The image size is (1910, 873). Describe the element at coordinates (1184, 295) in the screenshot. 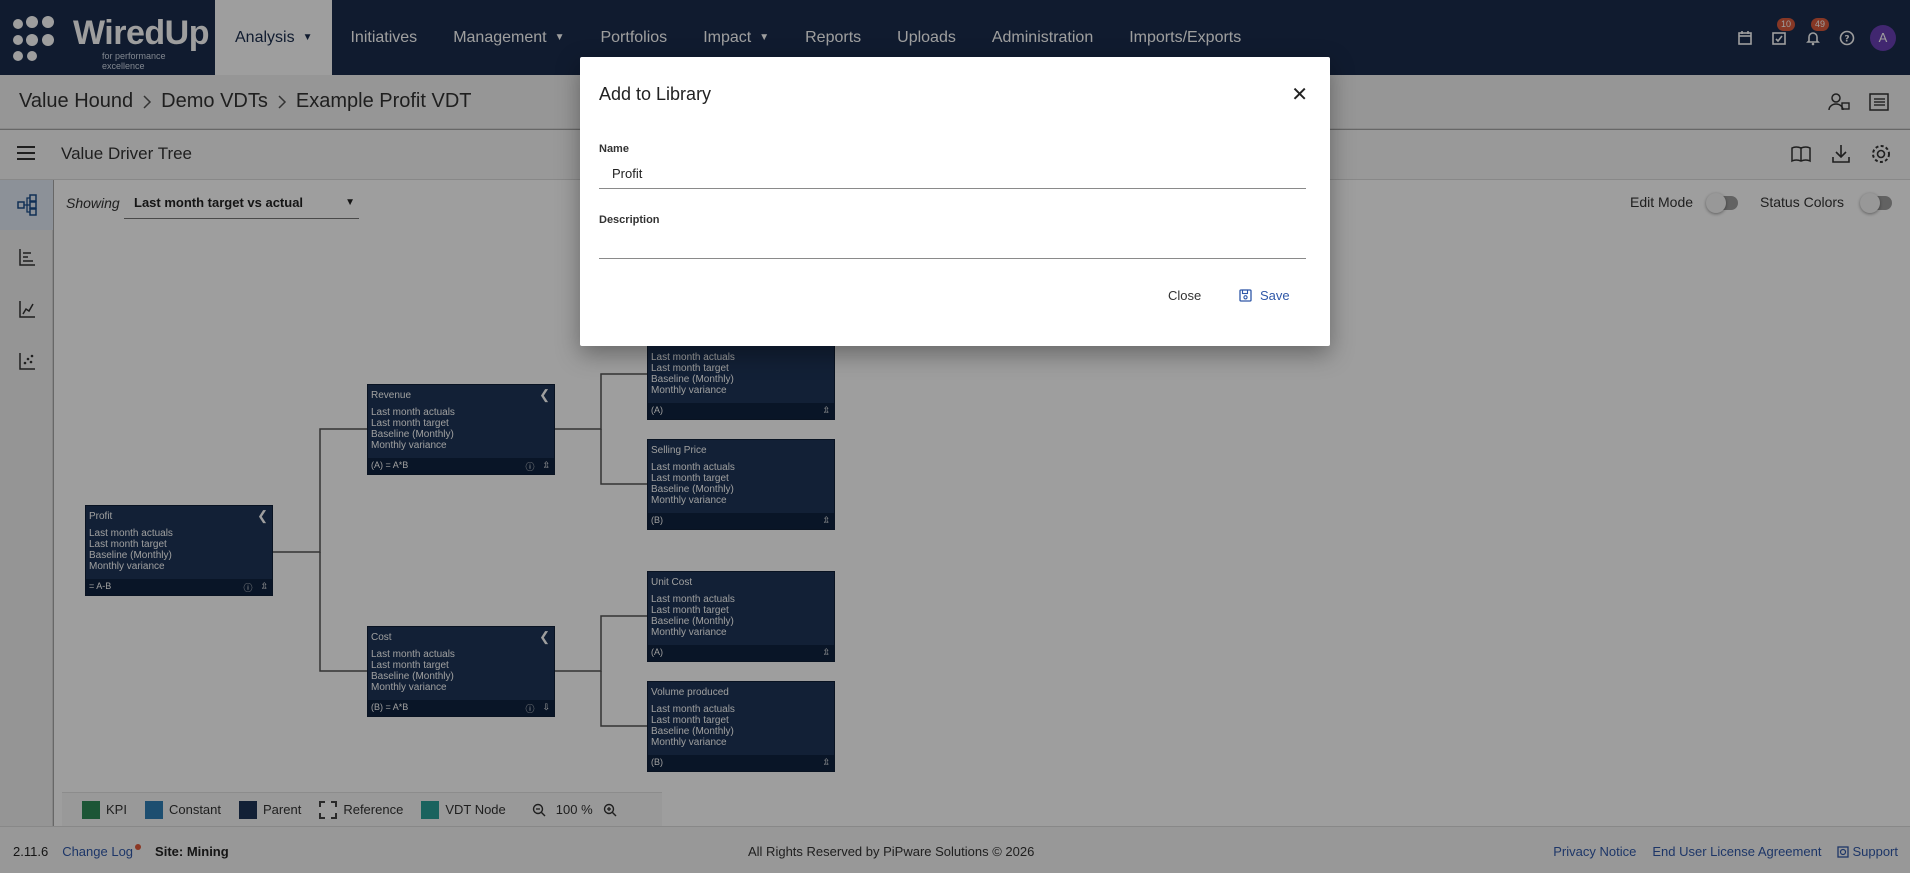

I see `close-button: Close` at that location.